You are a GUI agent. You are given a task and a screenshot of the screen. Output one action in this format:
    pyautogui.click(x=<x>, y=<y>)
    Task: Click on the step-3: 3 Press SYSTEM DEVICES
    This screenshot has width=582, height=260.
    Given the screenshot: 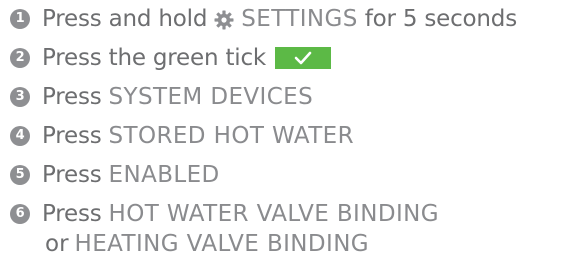 What is the action you would take?
    pyautogui.click(x=161, y=97)
    